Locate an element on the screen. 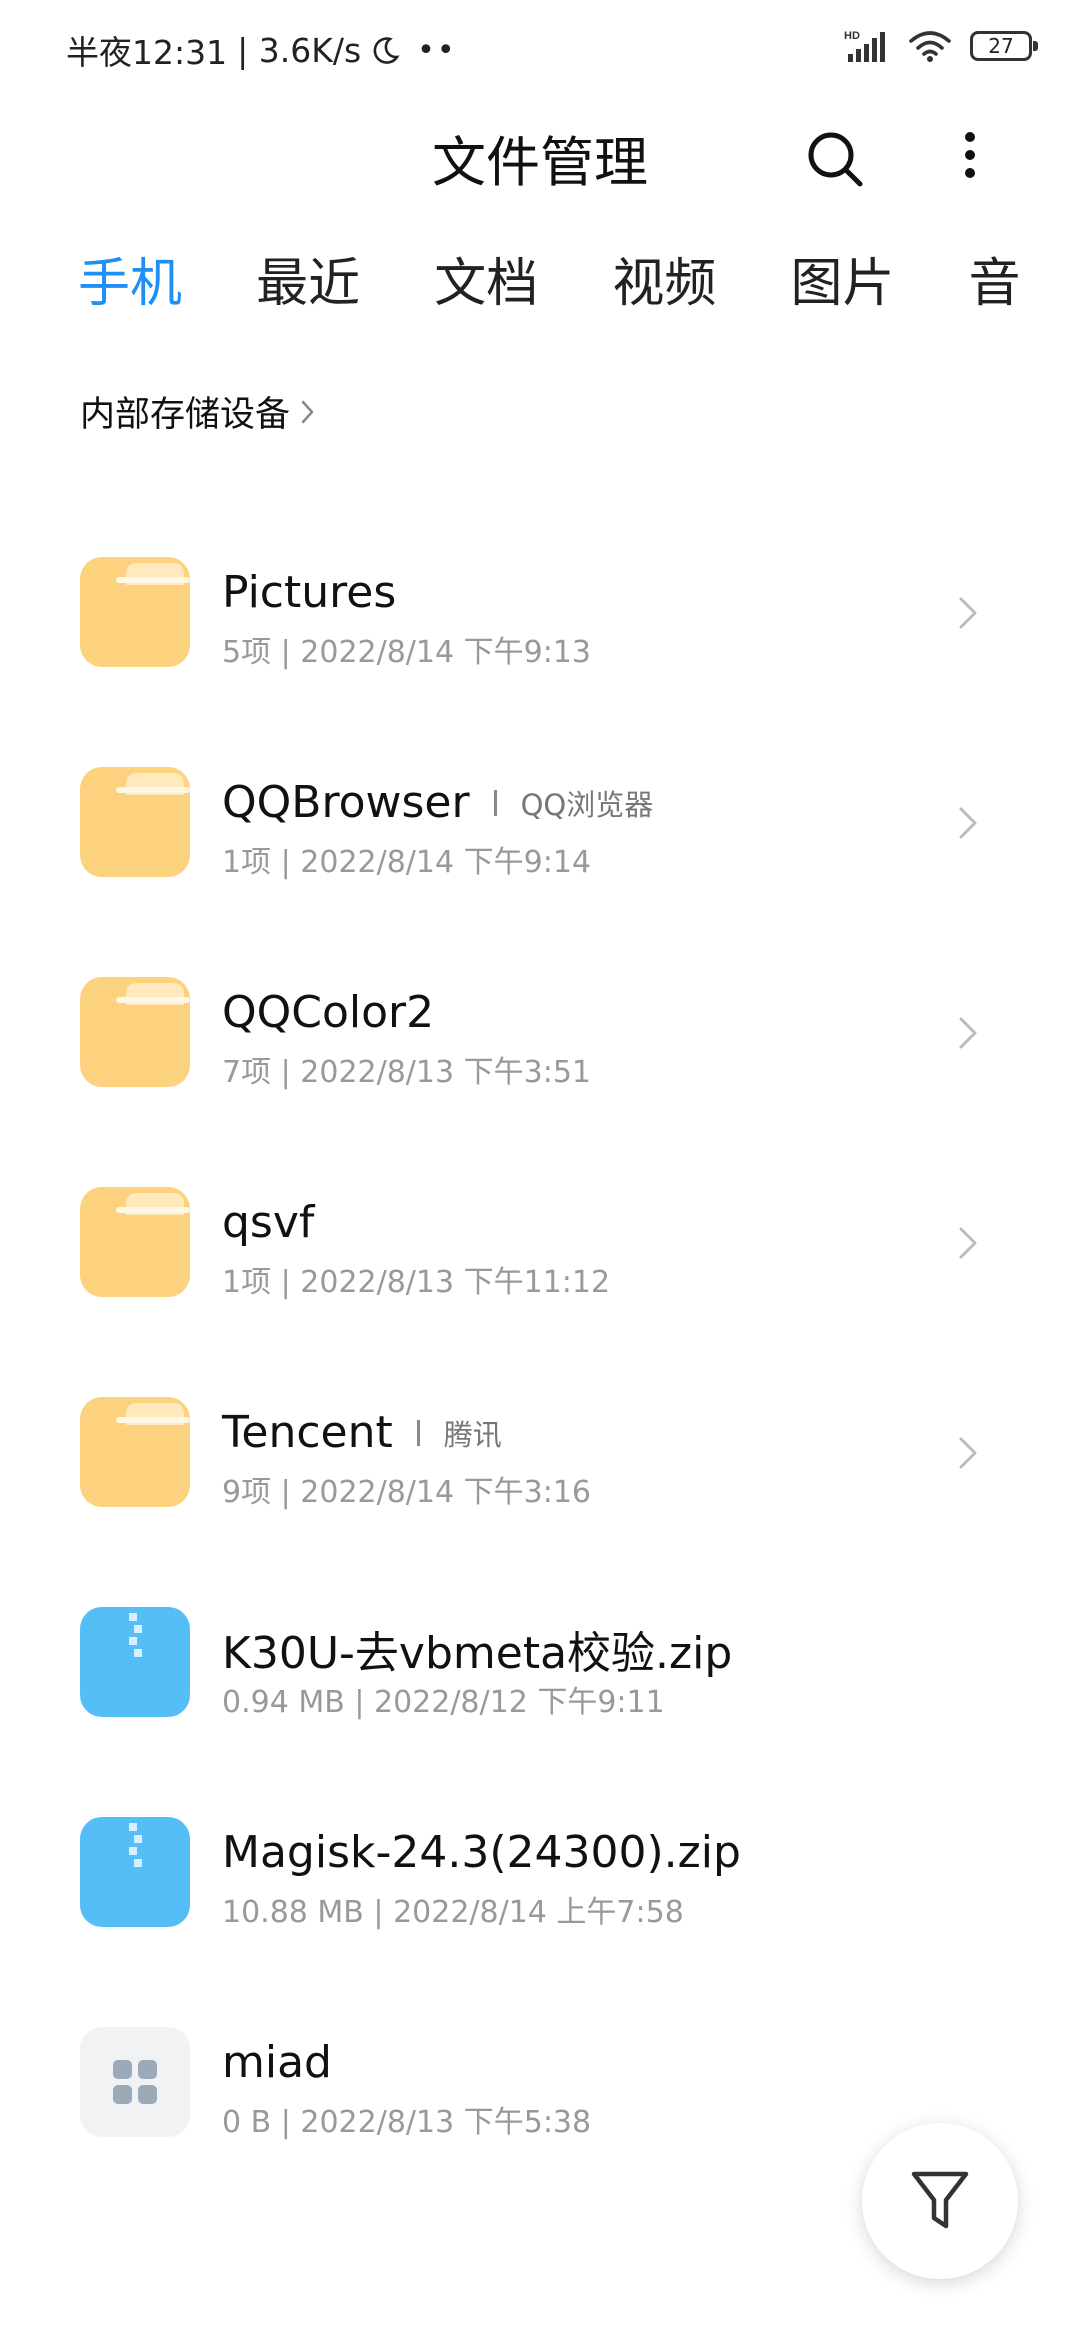  file-name-line: qsvf is located at coordinates (268, 1222).